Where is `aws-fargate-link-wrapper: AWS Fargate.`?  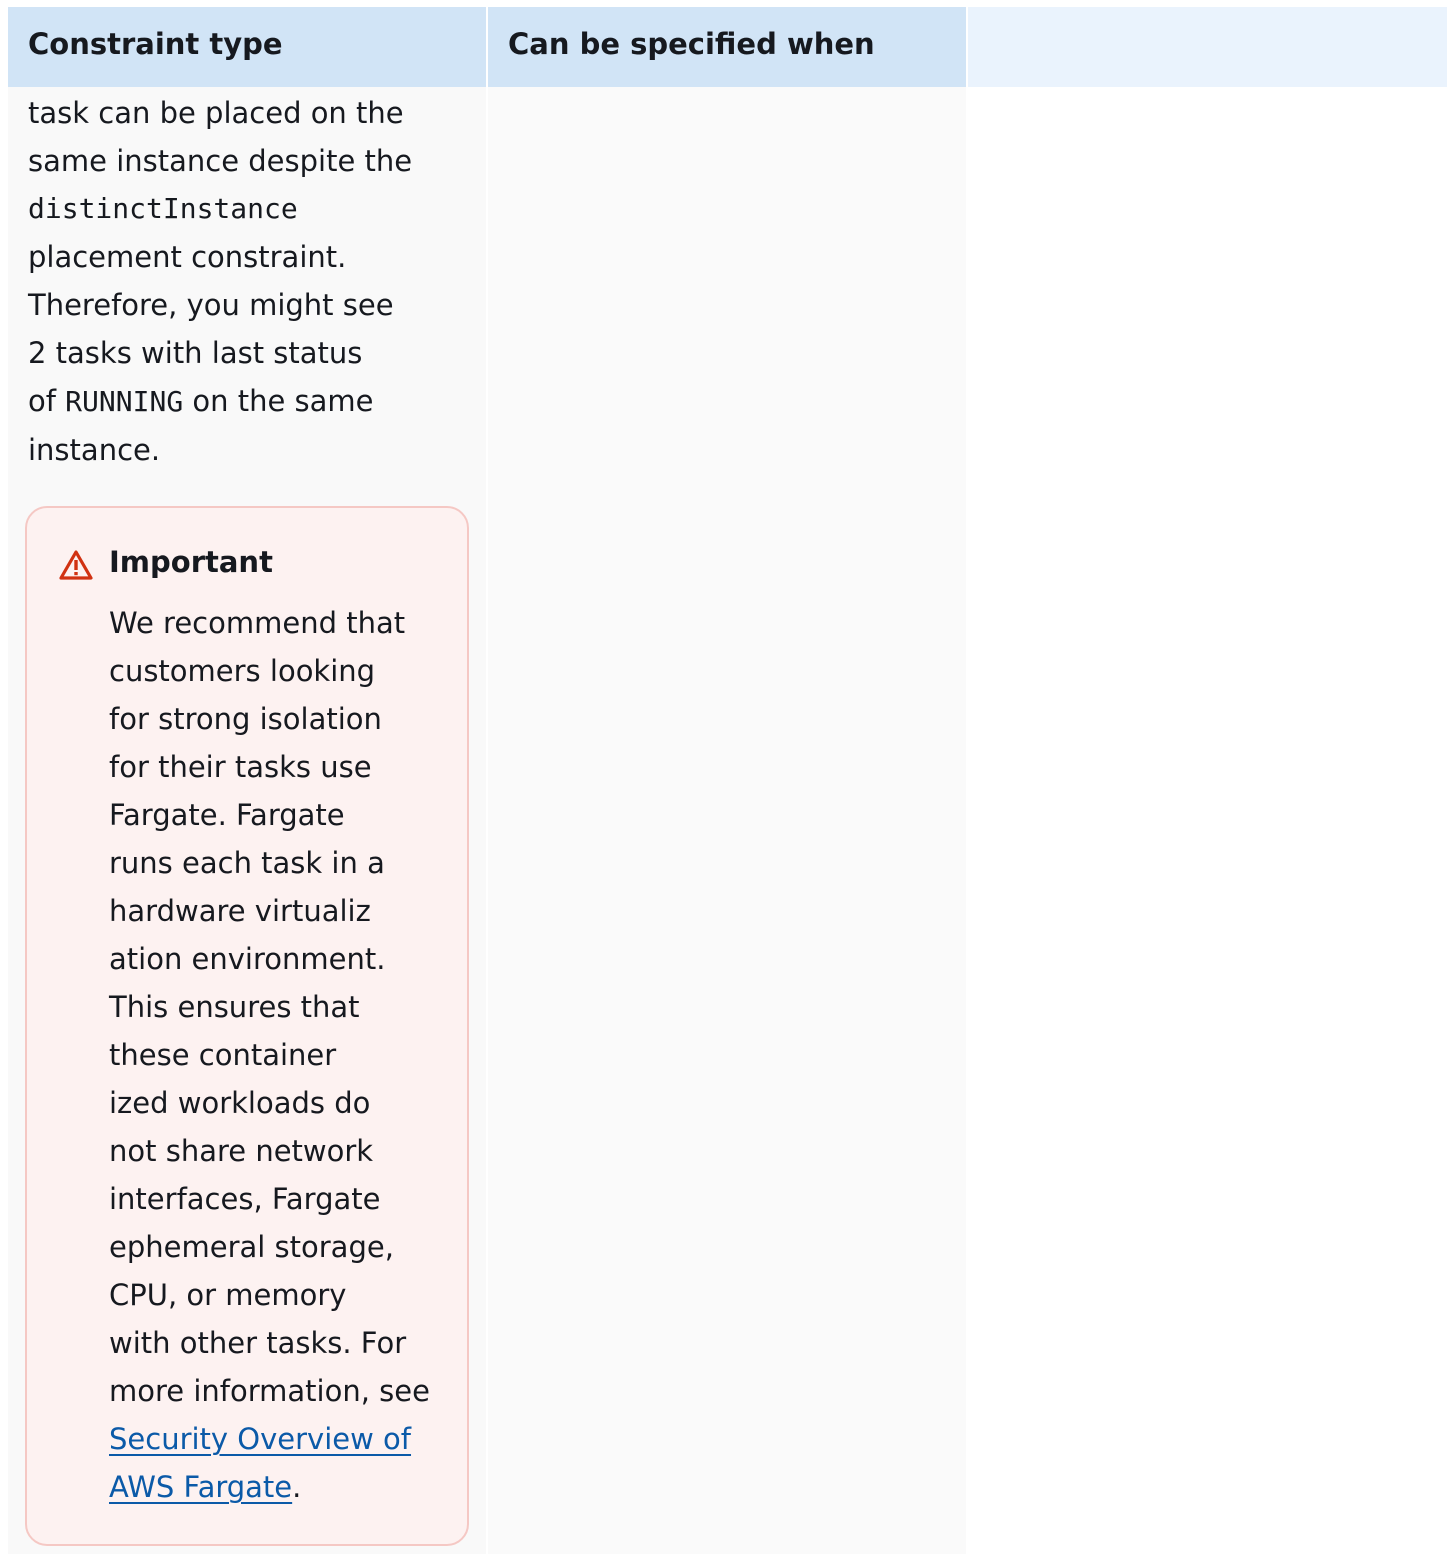
aws-fargate-link-wrapper: AWS Fargate. is located at coordinates (284, 1487).